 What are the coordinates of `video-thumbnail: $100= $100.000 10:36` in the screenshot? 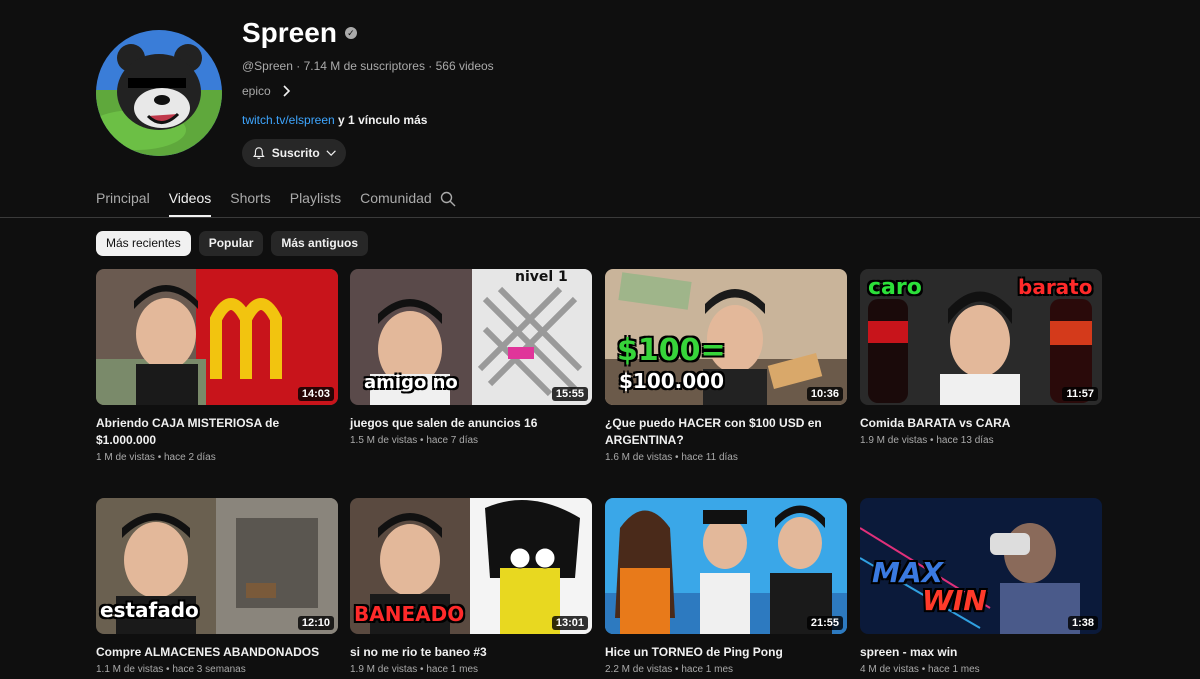 It's located at (726, 337).